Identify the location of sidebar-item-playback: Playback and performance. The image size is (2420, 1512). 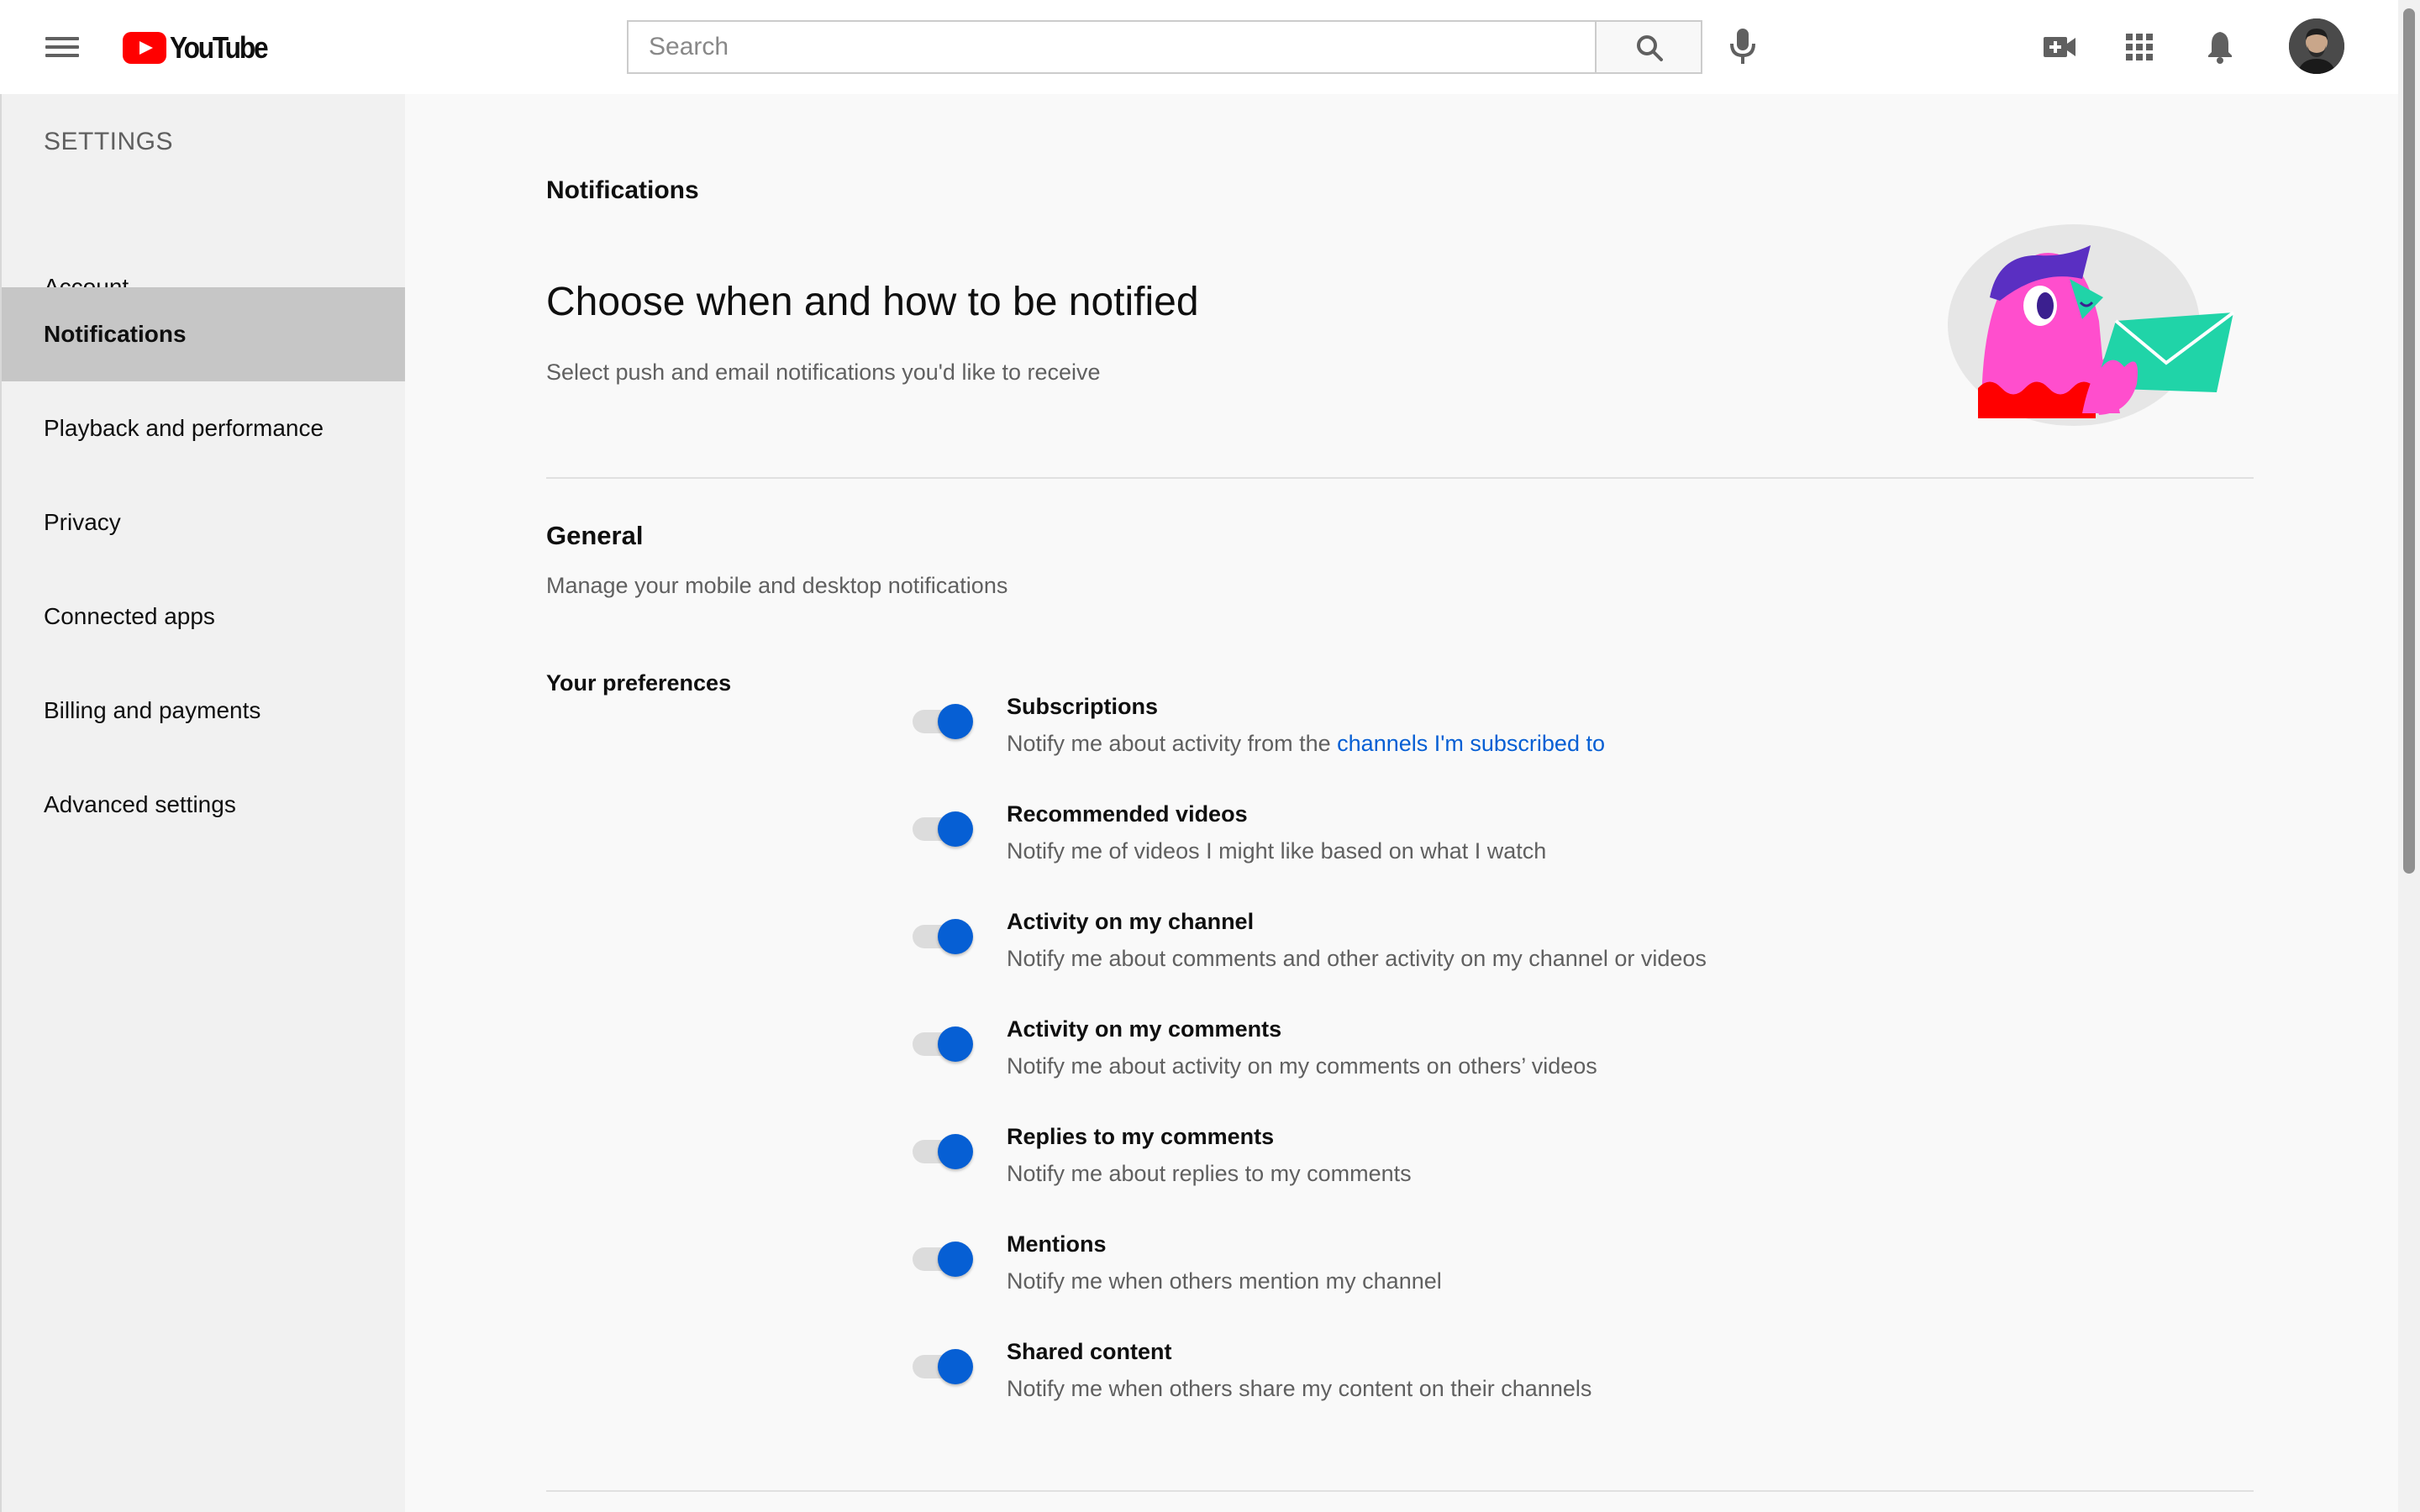
(204, 428).